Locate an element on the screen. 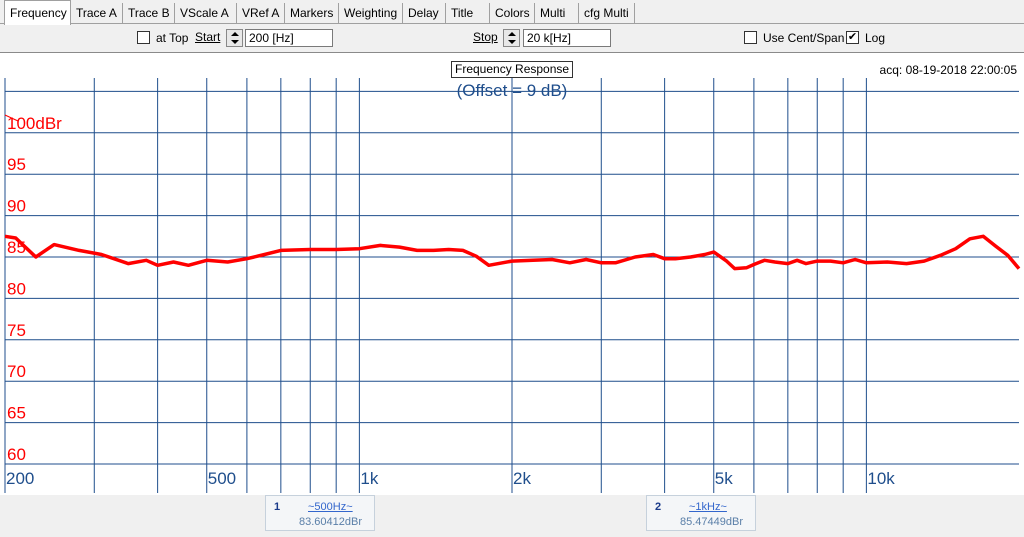 This screenshot has width=1024, height=537. log-label: Log is located at coordinates (875, 38).